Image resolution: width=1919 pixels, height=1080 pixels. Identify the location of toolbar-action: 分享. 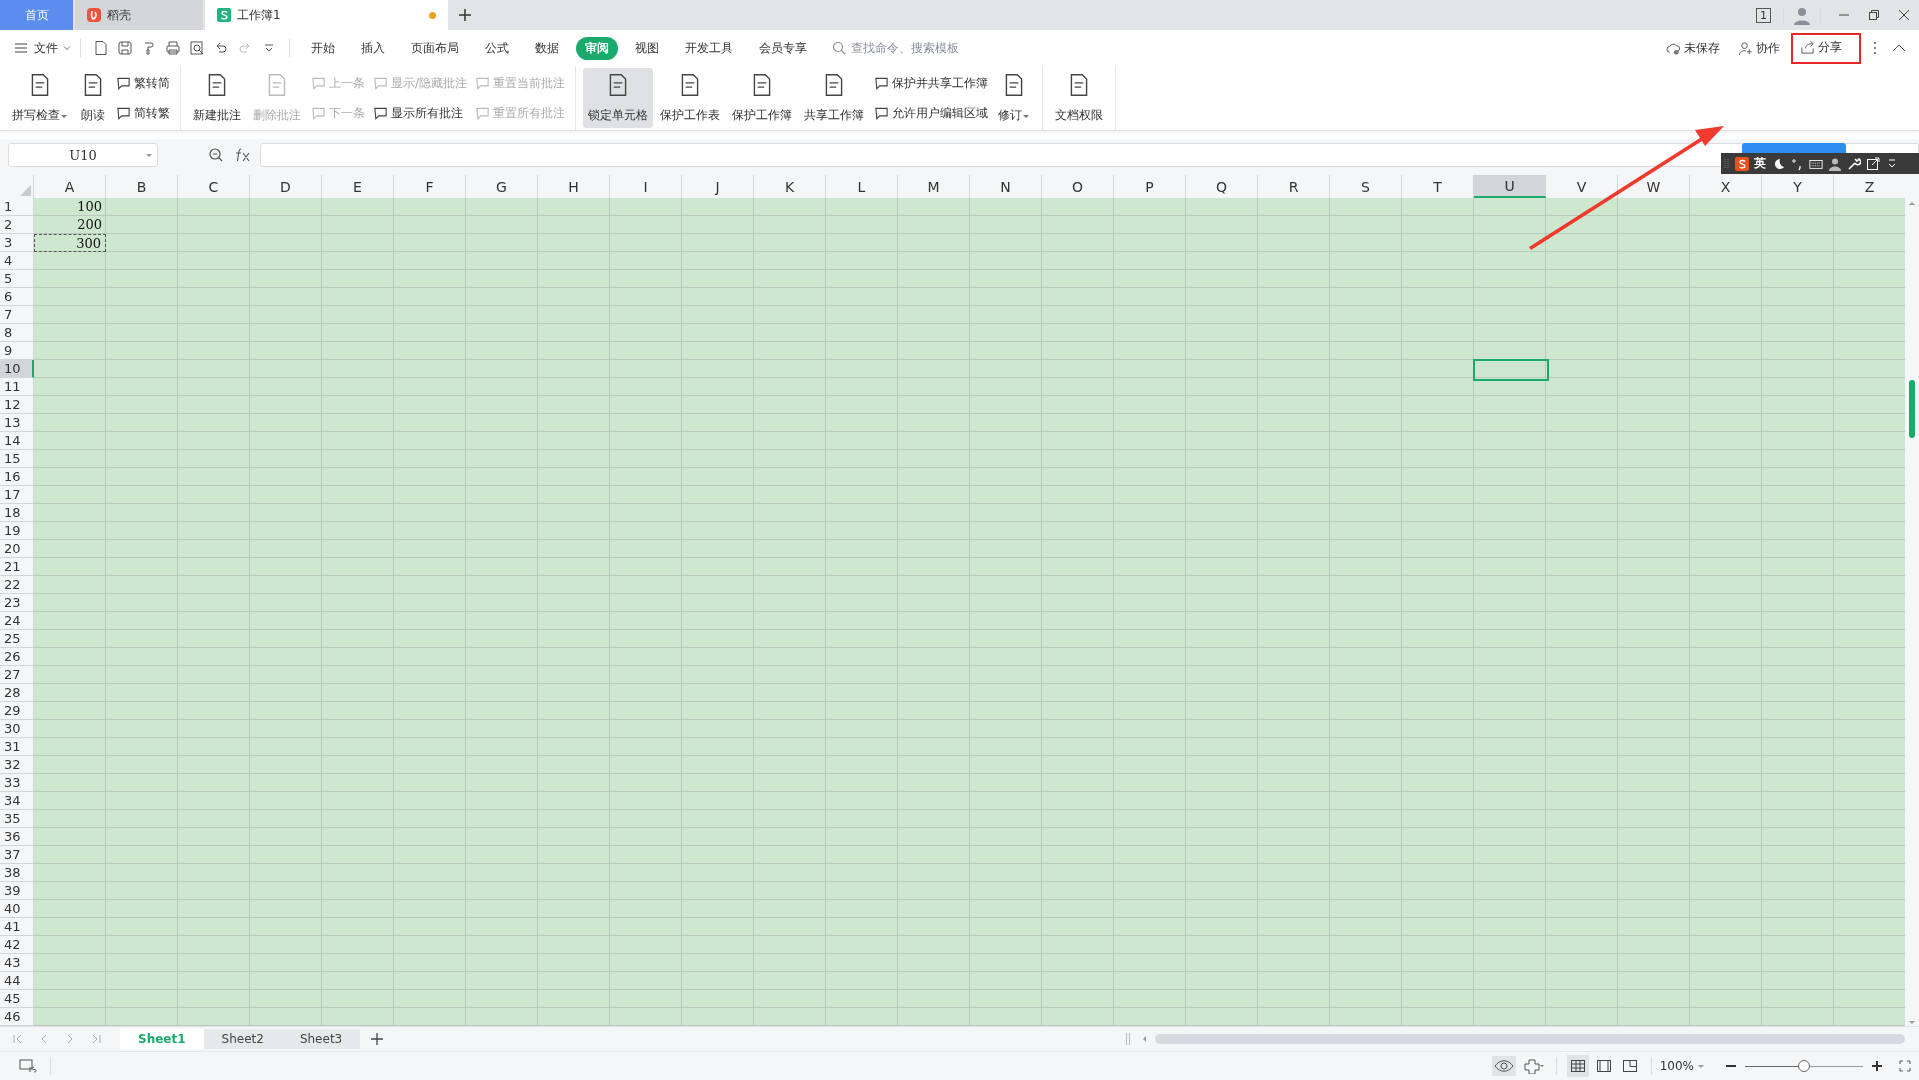
(1821, 47).